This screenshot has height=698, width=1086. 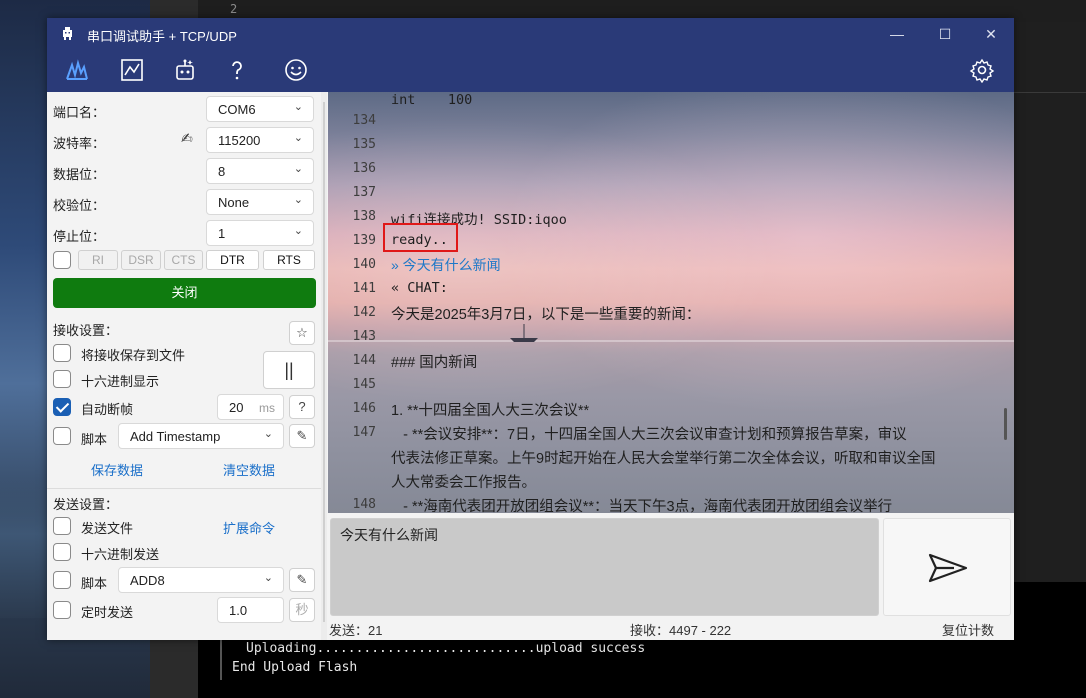 What do you see at coordinates (79, 143) in the screenshot?
I see `baud-label: 波特率：` at bounding box center [79, 143].